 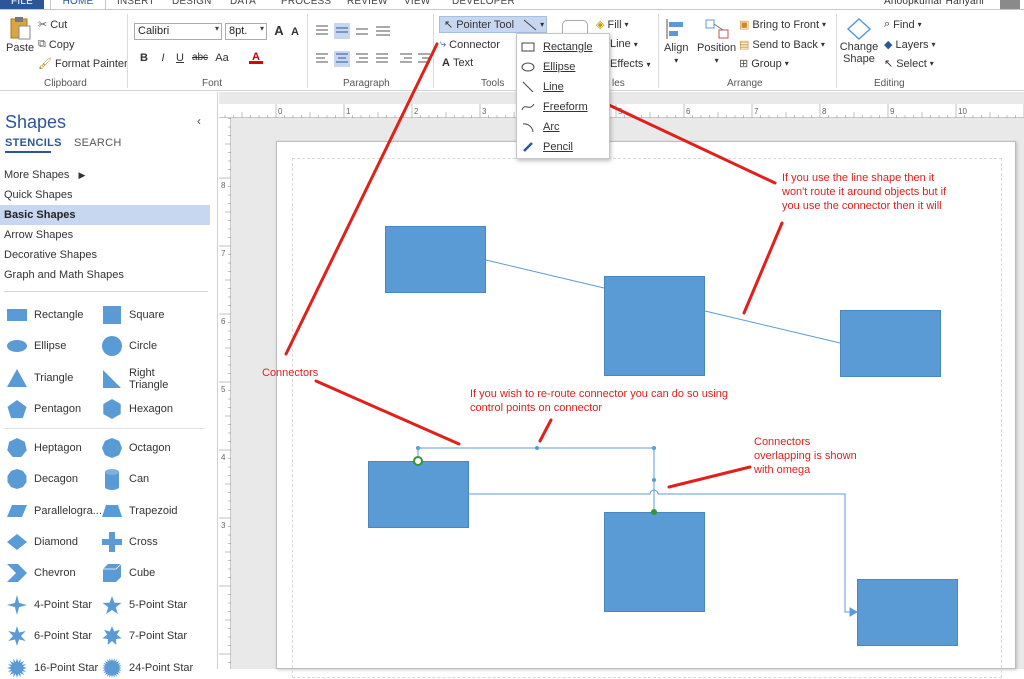 I want to click on arrowhead, so click(x=854, y=612).